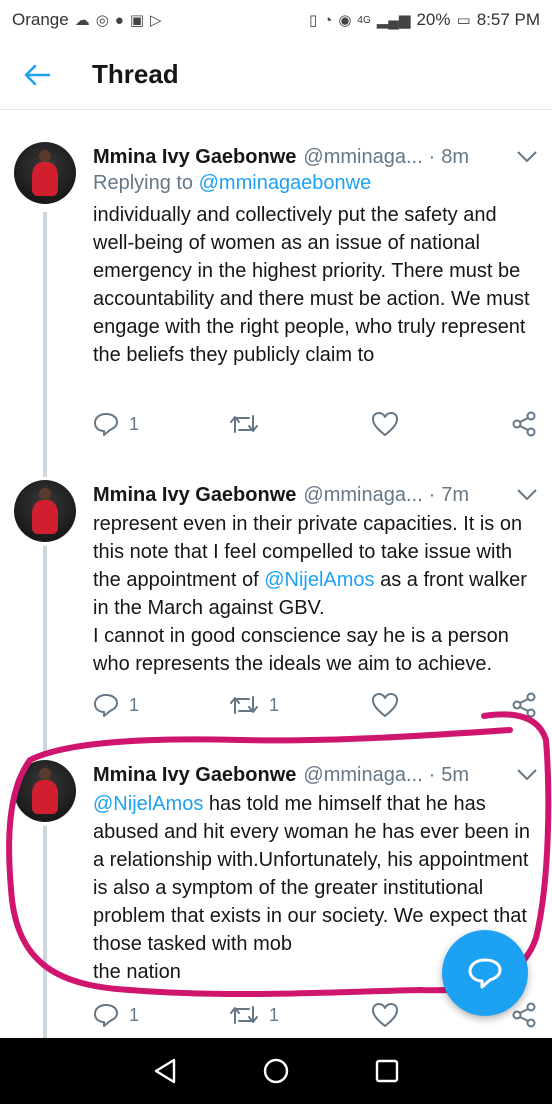 This screenshot has width=552, height=1104. I want to click on tweet-text-part: the nation, so click(137, 972).